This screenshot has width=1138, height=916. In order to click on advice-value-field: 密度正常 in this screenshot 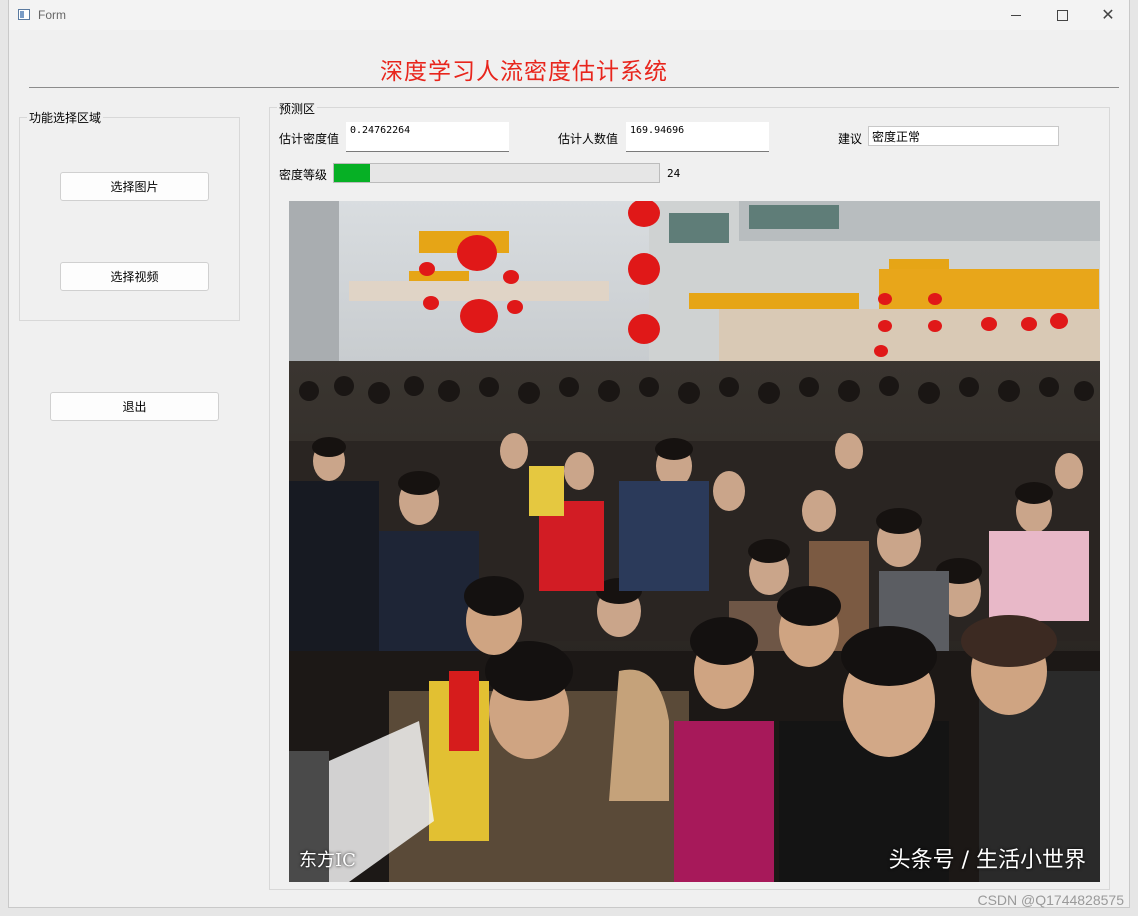, I will do `click(963, 136)`.